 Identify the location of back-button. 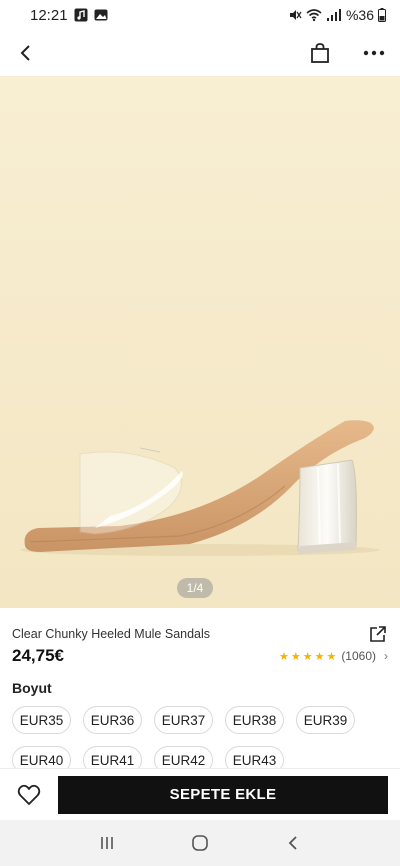
(26, 53).